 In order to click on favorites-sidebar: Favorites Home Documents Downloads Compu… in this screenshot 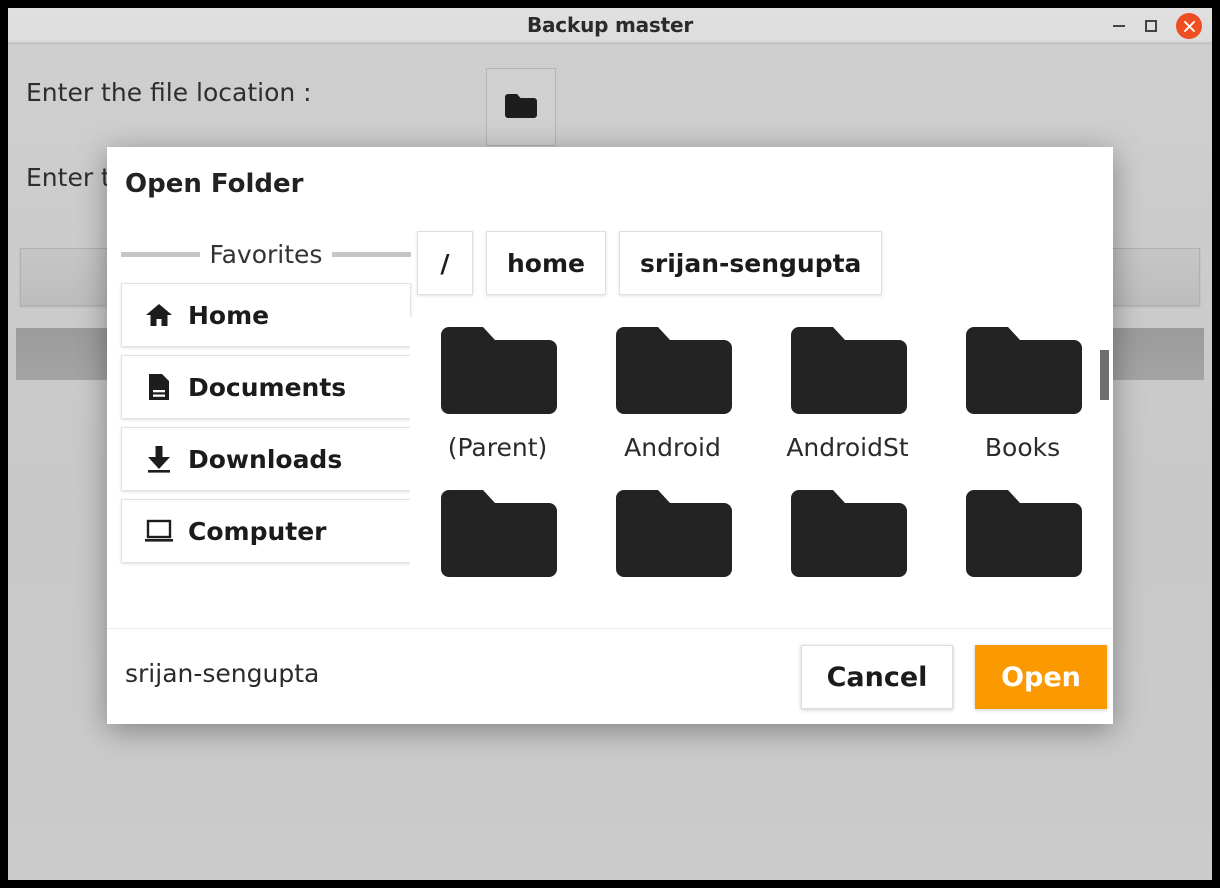, I will do `click(266, 404)`.